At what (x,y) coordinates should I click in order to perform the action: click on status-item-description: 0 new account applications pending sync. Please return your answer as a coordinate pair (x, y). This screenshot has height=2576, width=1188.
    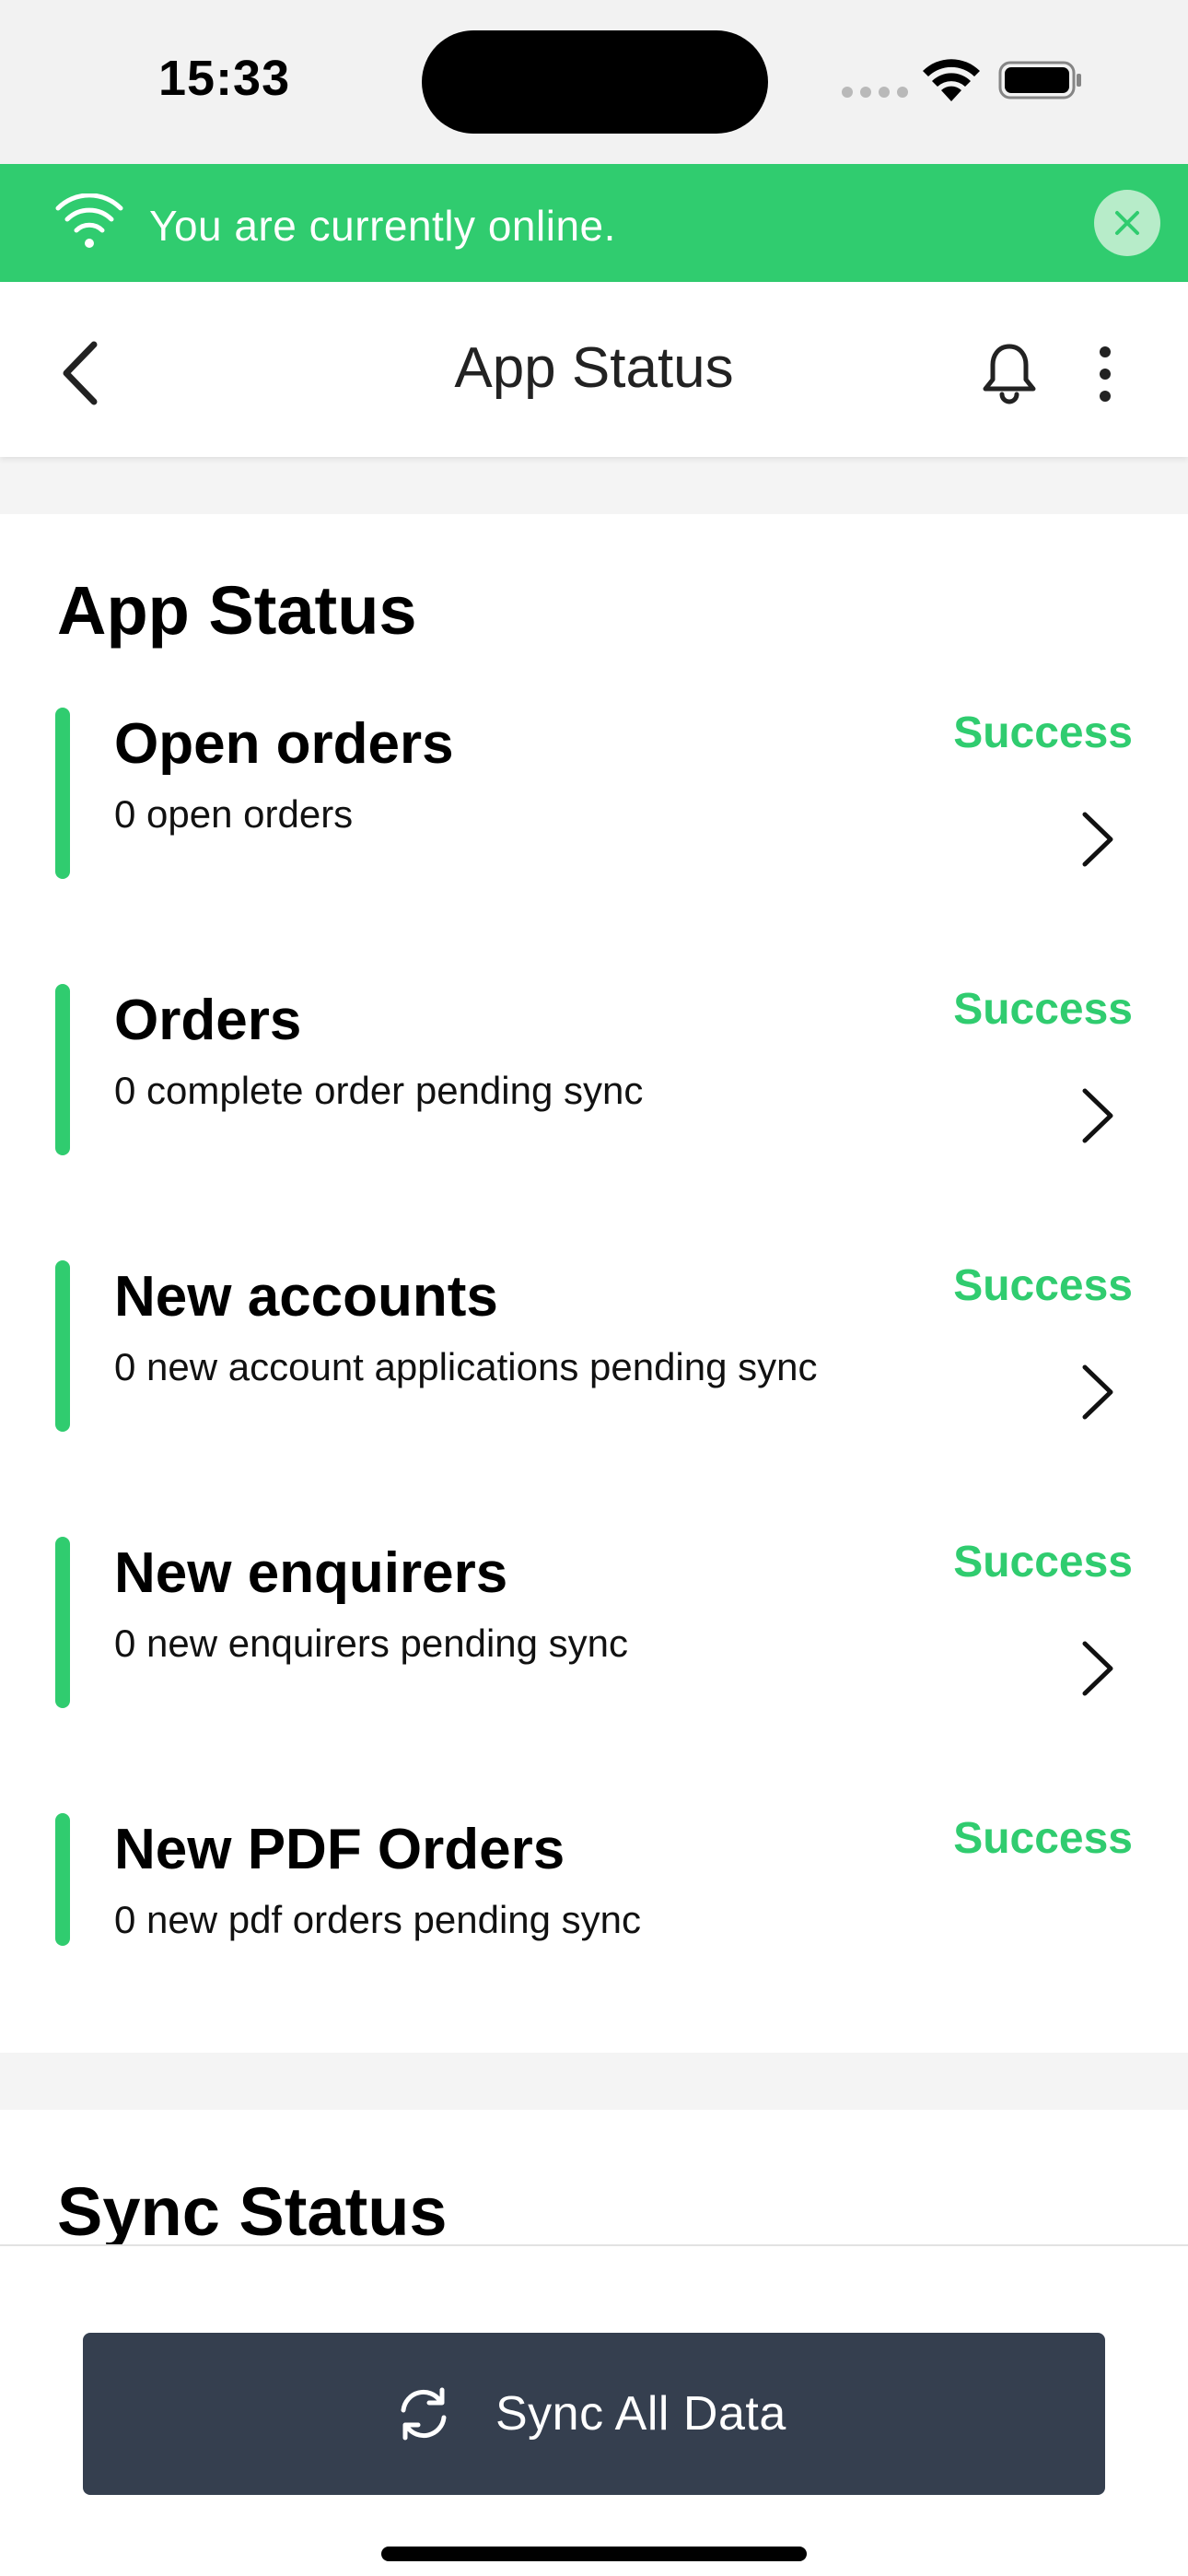
    Looking at the image, I should click on (466, 1366).